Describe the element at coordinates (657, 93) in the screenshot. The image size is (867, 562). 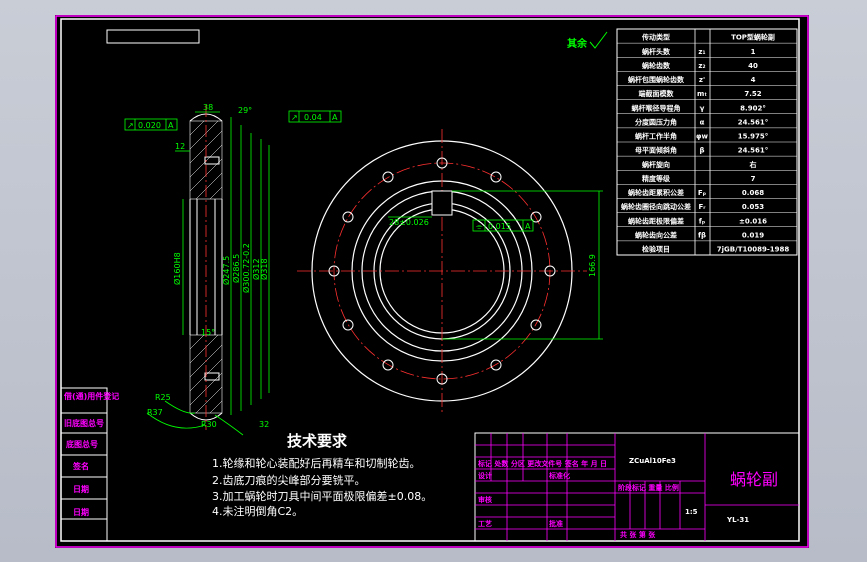
I see `param-label: 端截面模数` at that location.